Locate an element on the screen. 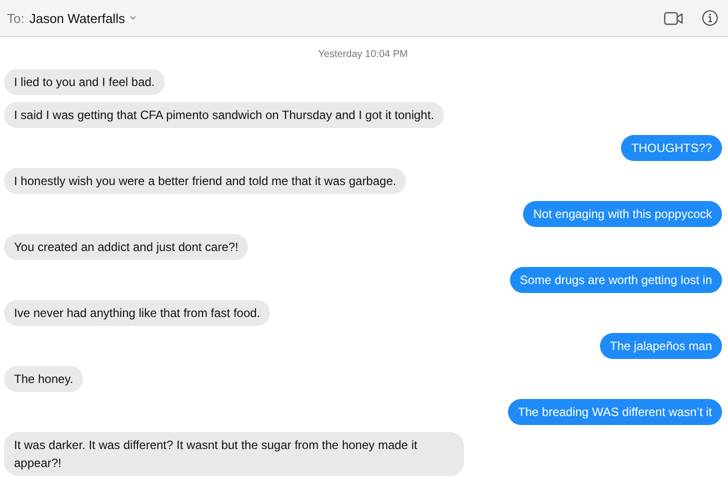 The image size is (728, 480). to-label: To: is located at coordinates (15, 18).